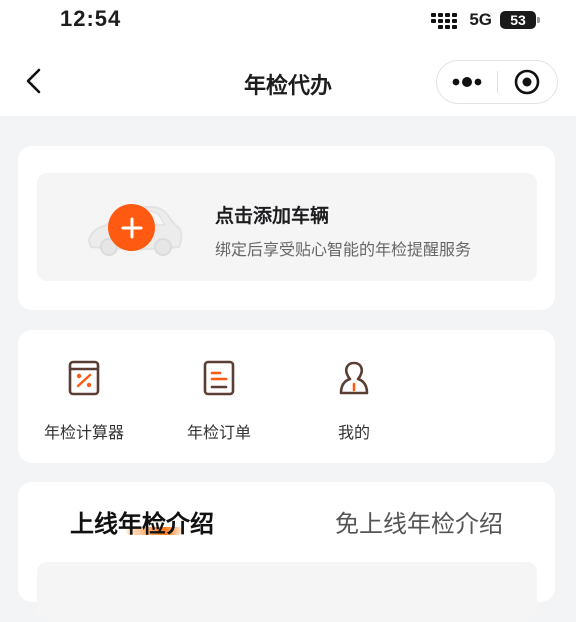 The width and height of the screenshot is (576, 622). I want to click on add-vehicle-title: 点击添加车辆, so click(272, 216).